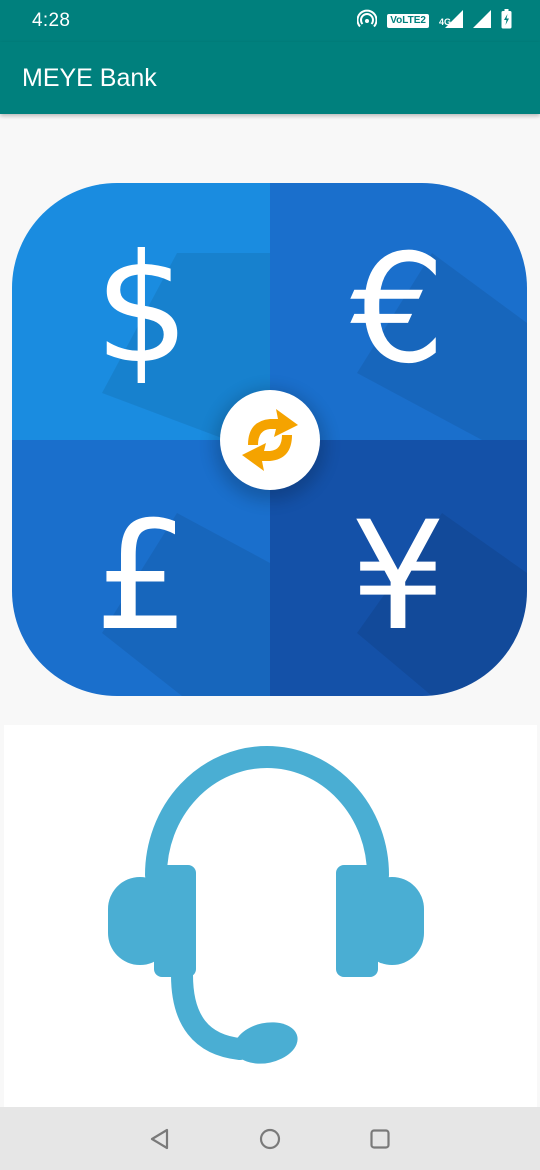  What do you see at coordinates (89, 78) in the screenshot?
I see `app-title: MEYE Bank` at bounding box center [89, 78].